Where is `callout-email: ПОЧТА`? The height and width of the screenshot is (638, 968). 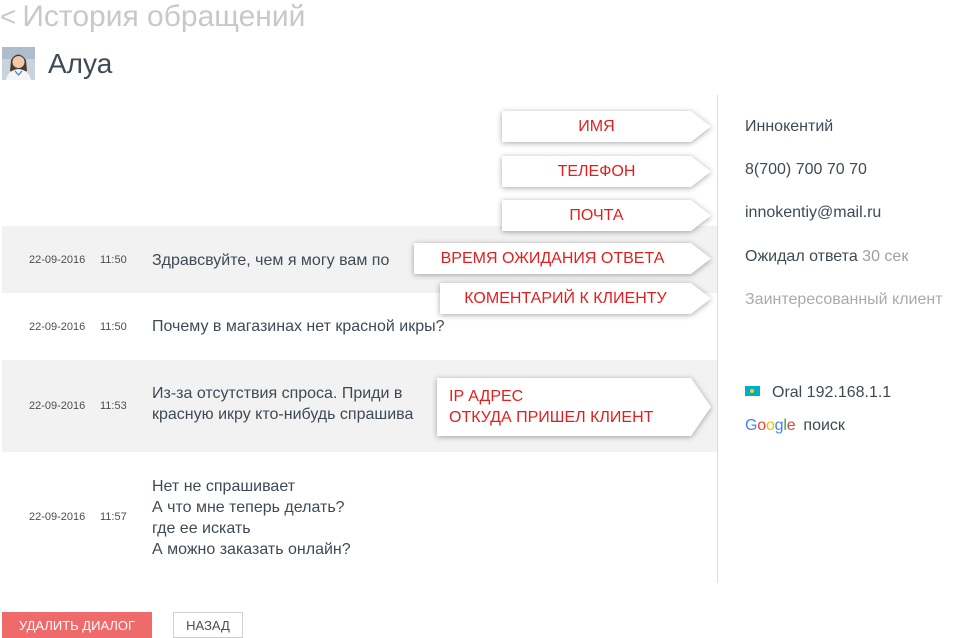
callout-email: ПОЧТА is located at coordinates (606, 215).